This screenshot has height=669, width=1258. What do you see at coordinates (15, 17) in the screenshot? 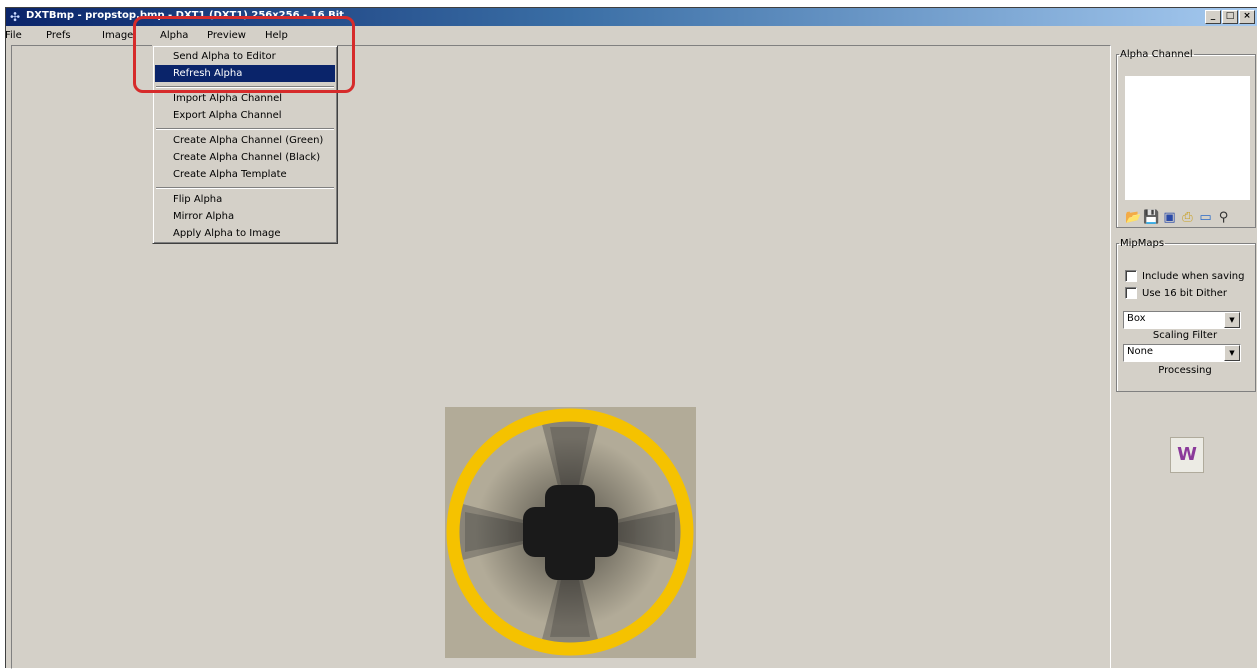
I see `app-icon: ✣` at bounding box center [15, 17].